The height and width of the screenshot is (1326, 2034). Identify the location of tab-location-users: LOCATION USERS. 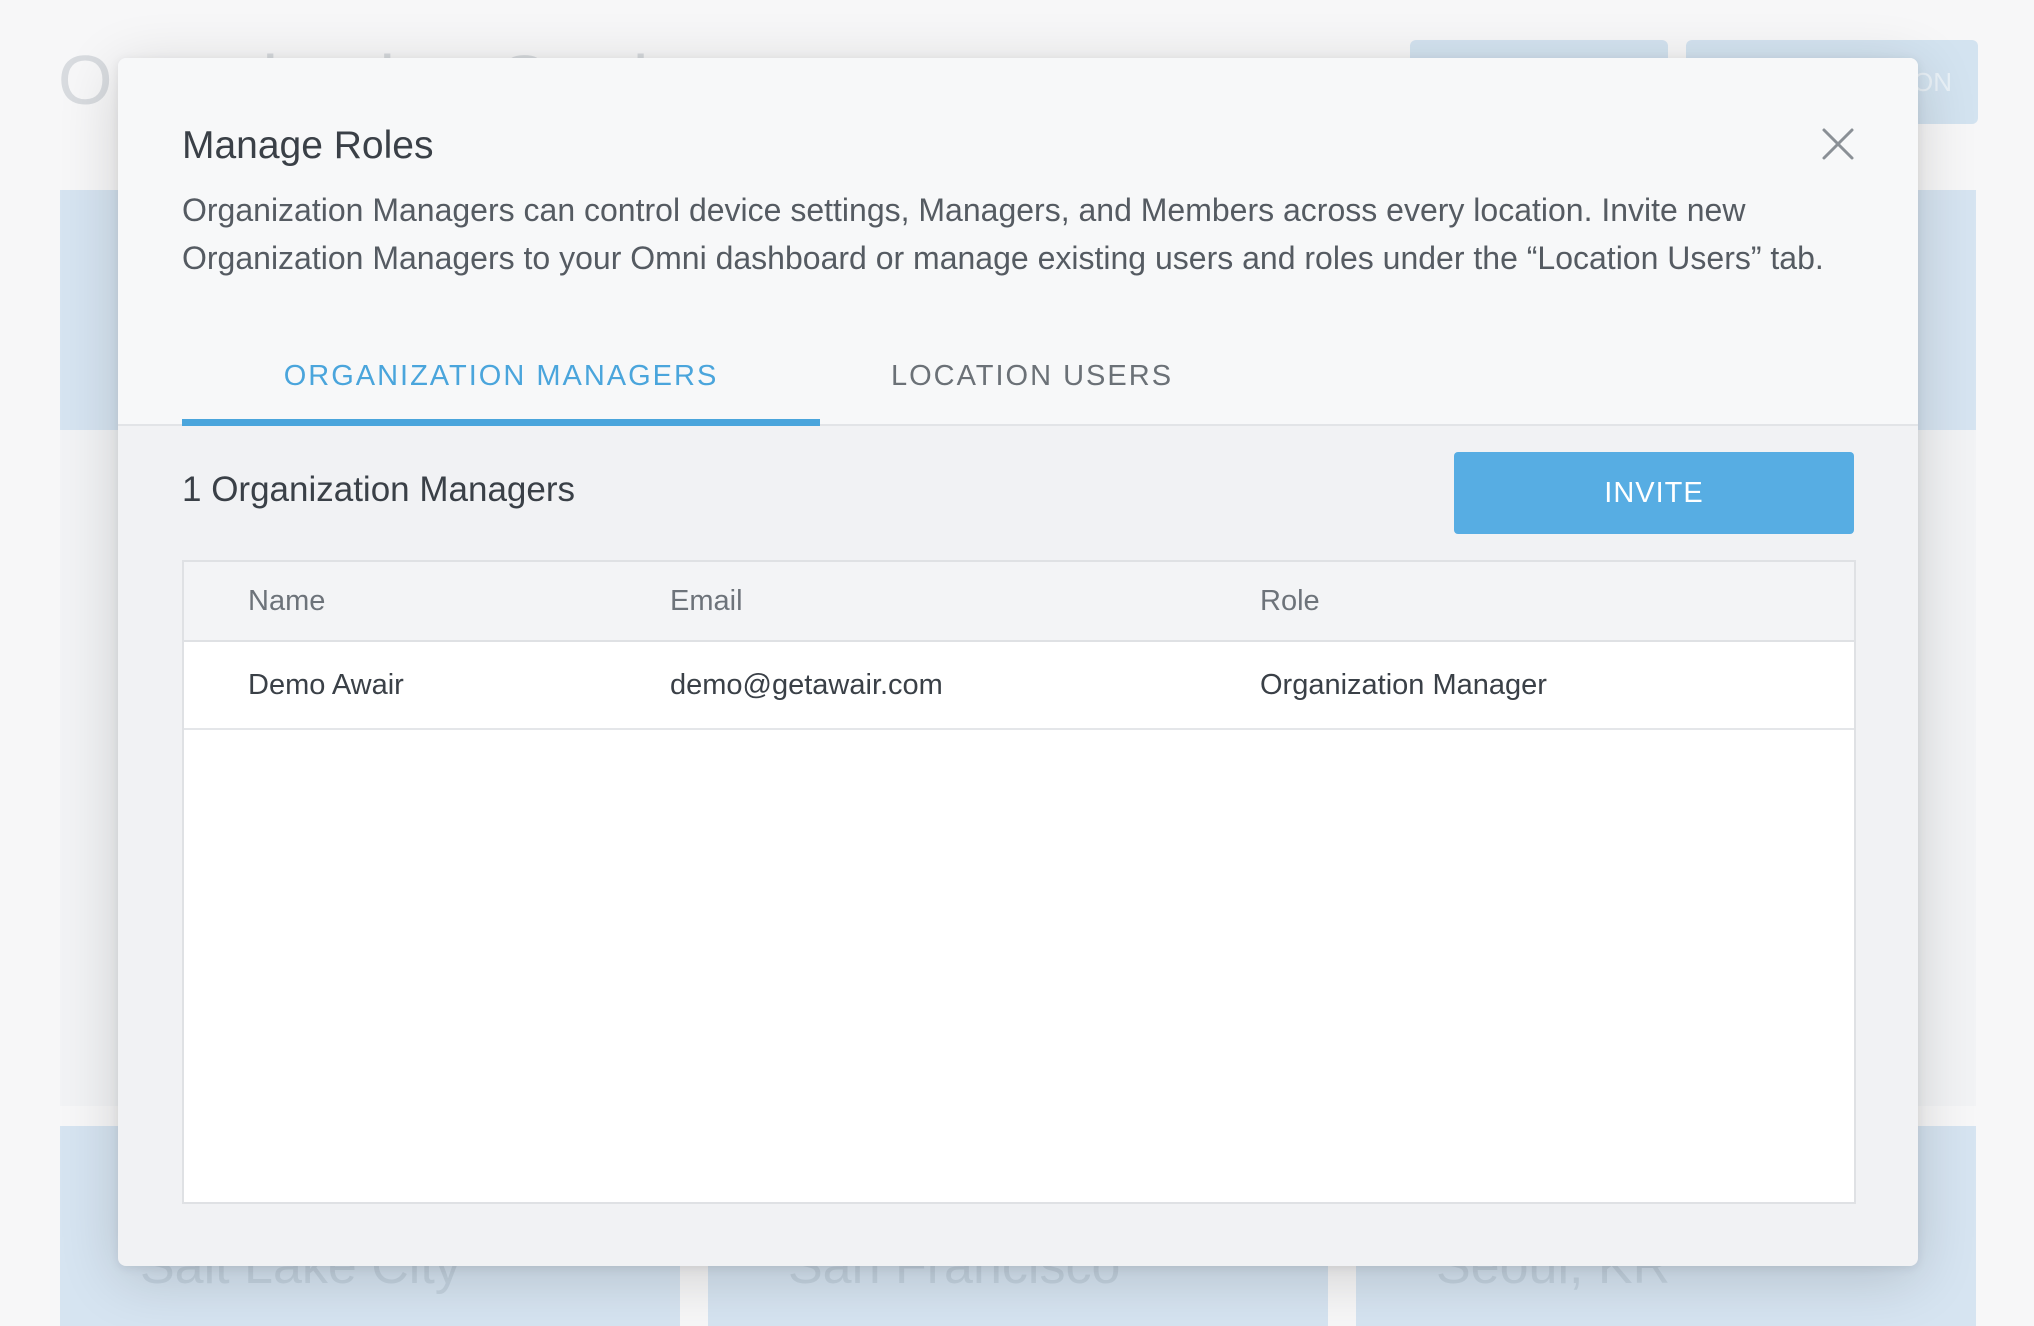
(1032, 393).